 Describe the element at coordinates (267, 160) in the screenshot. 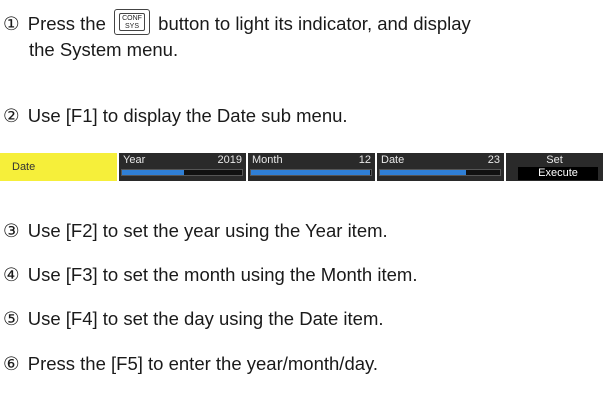

I see `item-label: Month` at that location.